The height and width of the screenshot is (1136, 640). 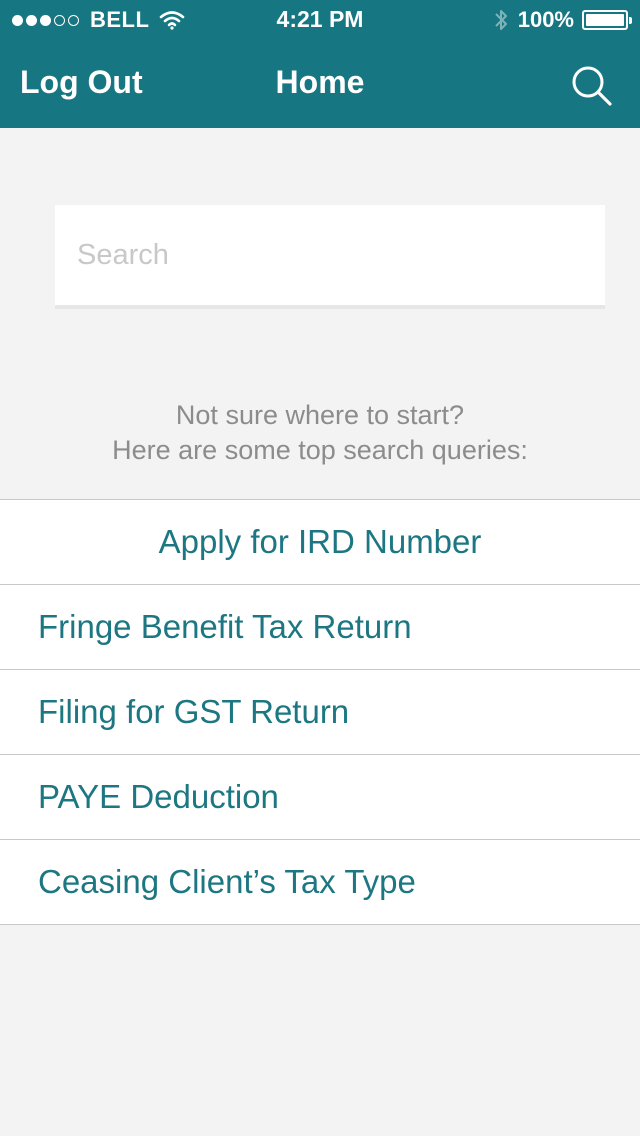 I want to click on battery-fill, so click(x=605, y=20).